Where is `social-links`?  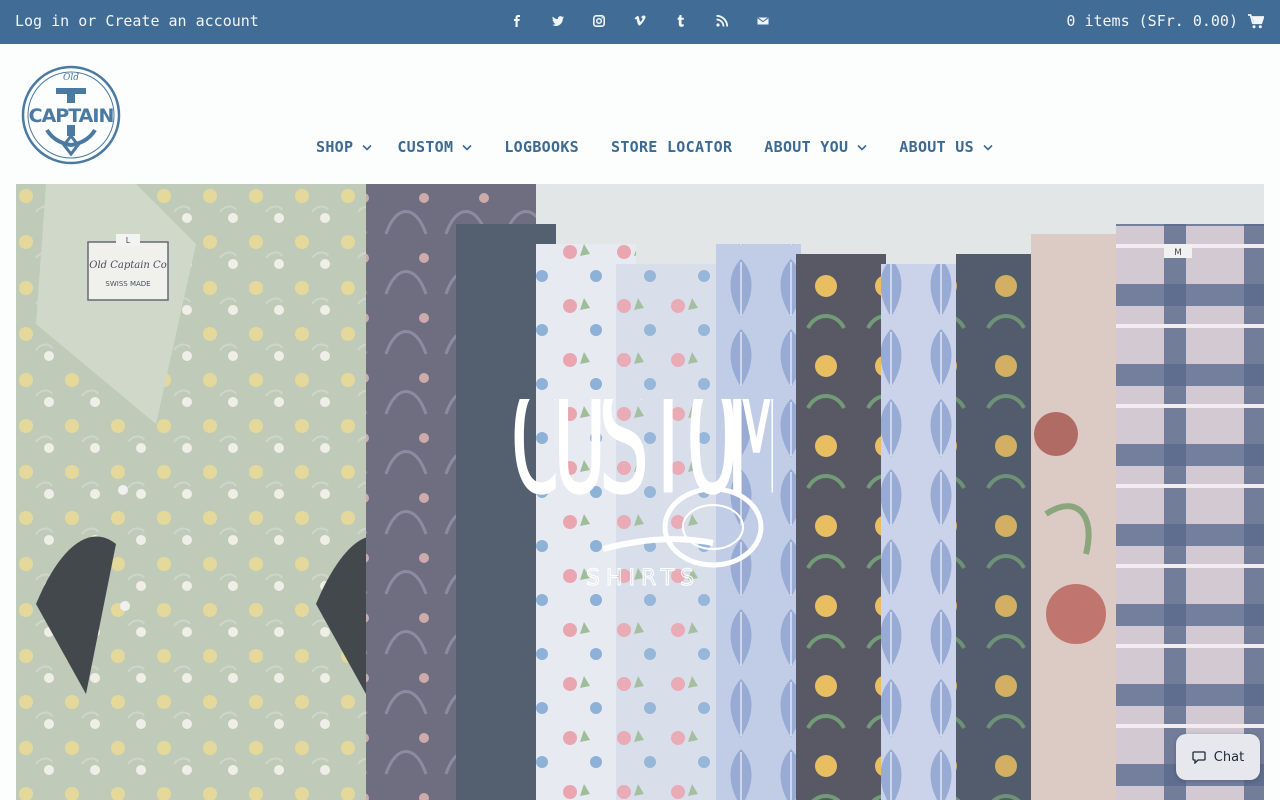 social-links is located at coordinates (648, 22).